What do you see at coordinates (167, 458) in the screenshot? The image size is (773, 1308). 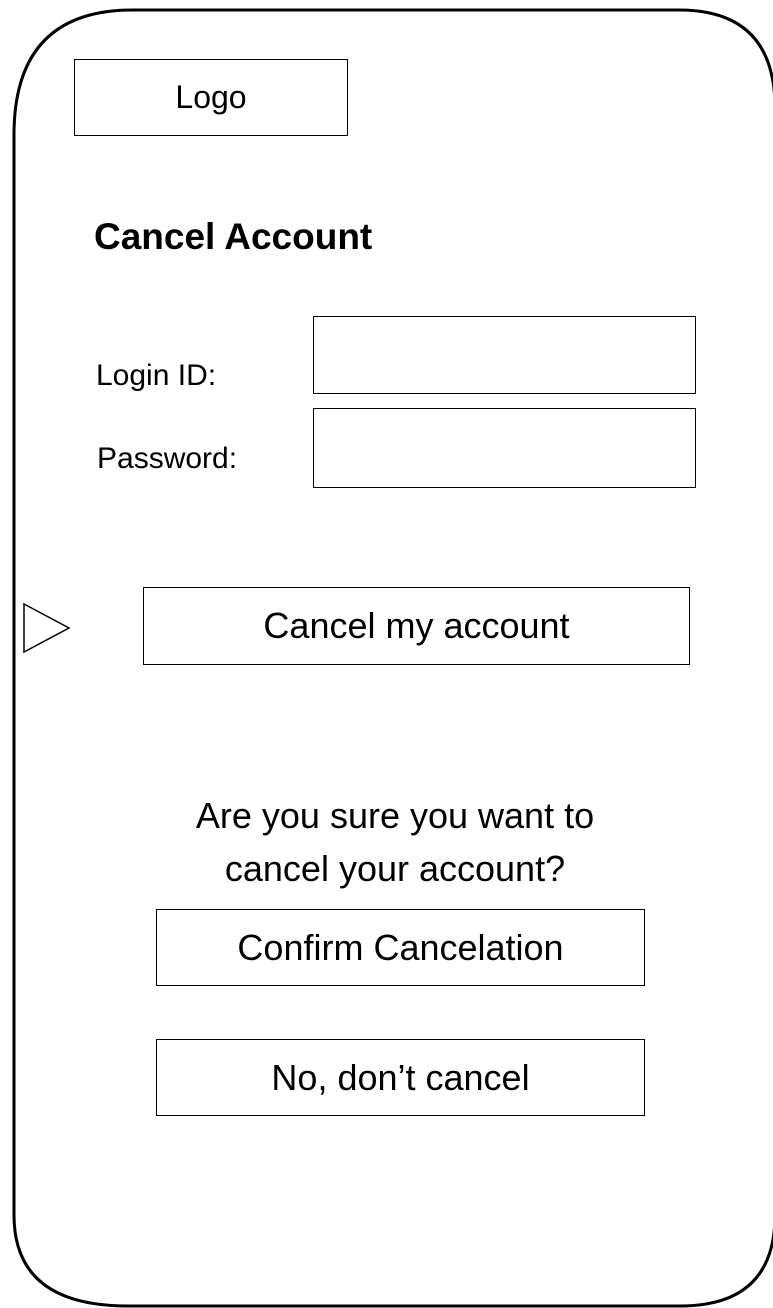 I see `password-label: Password:` at bounding box center [167, 458].